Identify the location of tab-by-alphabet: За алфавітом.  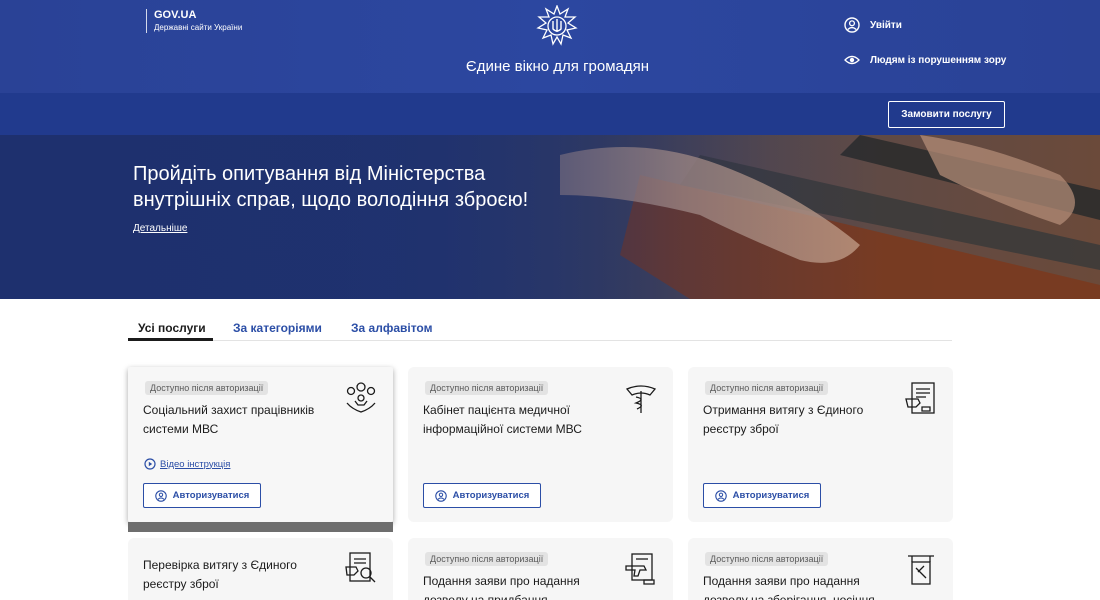
(391, 328).